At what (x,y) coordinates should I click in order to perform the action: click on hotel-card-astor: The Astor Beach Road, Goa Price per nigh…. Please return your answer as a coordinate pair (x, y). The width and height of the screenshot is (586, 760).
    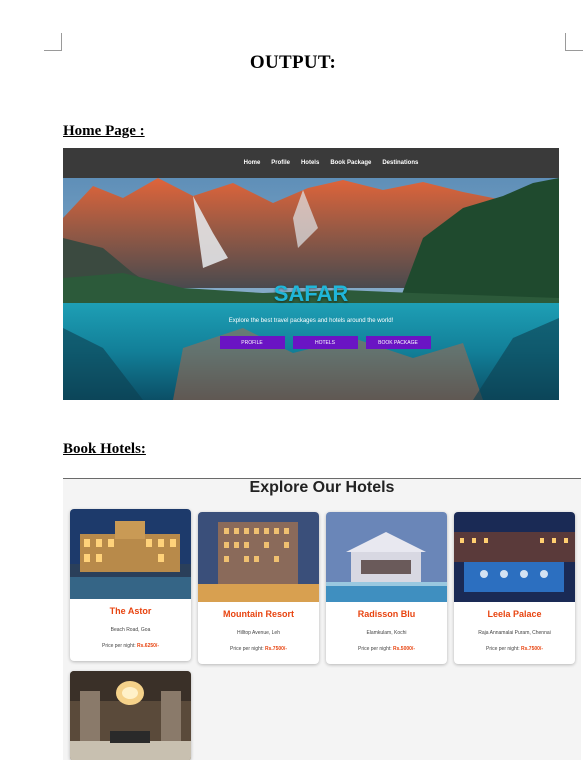
    Looking at the image, I should click on (130, 585).